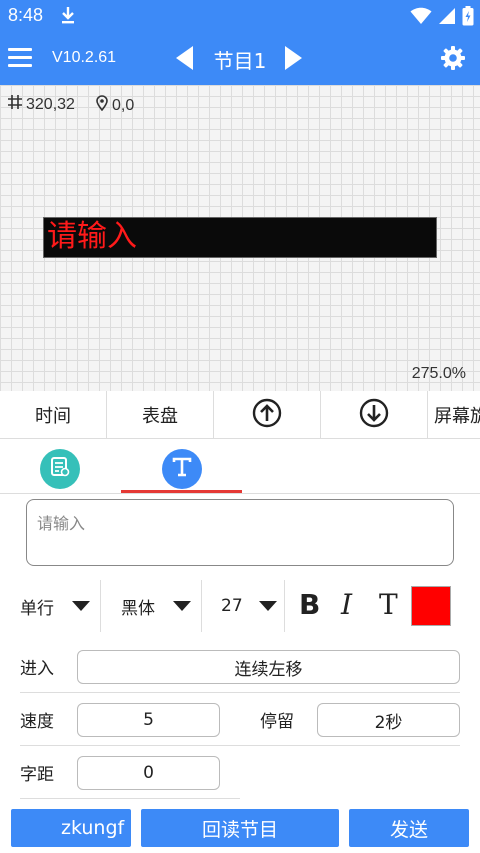  What do you see at coordinates (438, 373) in the screenshot?
I see `zoom-level: 275.0%` at bounding box center [438, 373].